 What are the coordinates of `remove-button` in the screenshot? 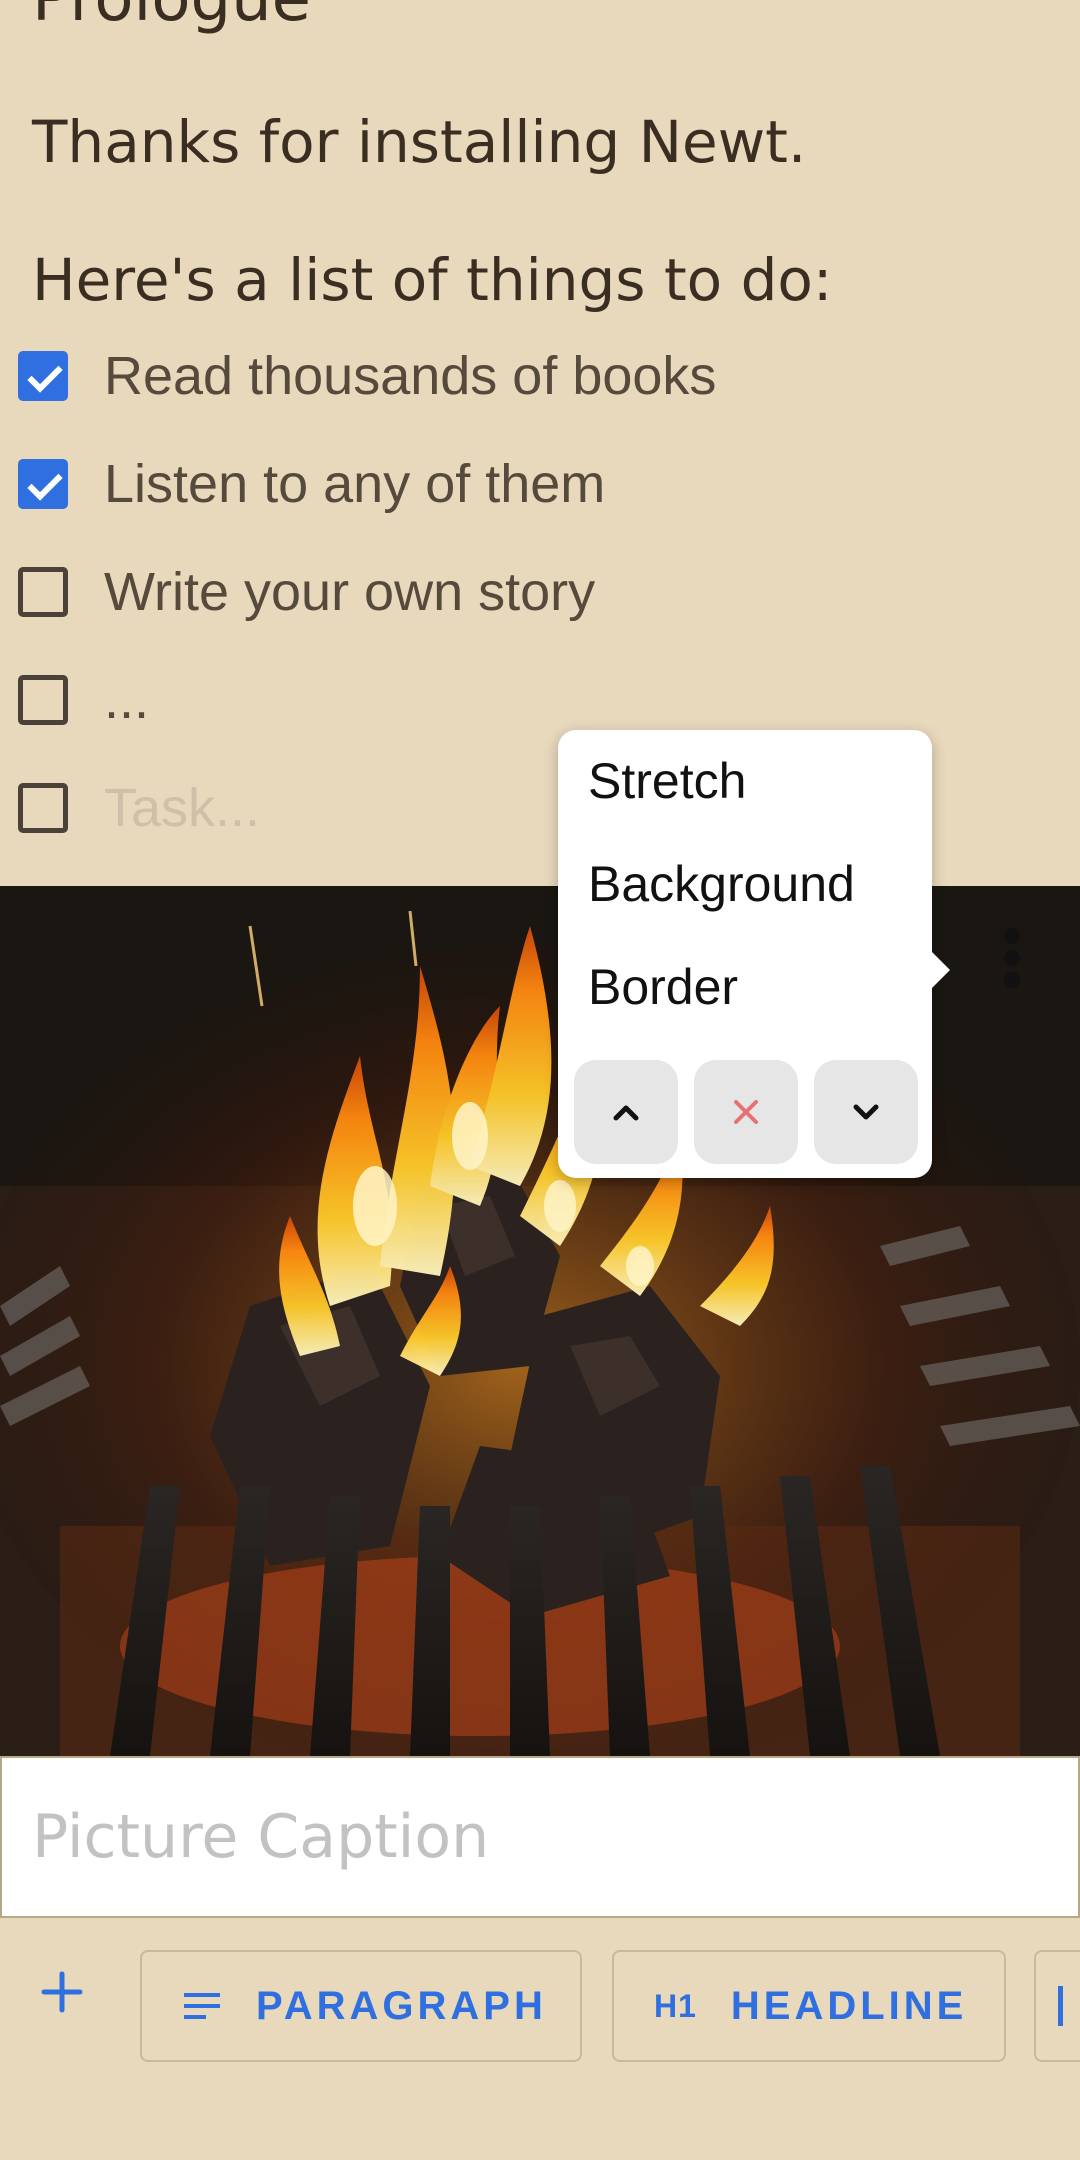 It's located at (746, 1112).